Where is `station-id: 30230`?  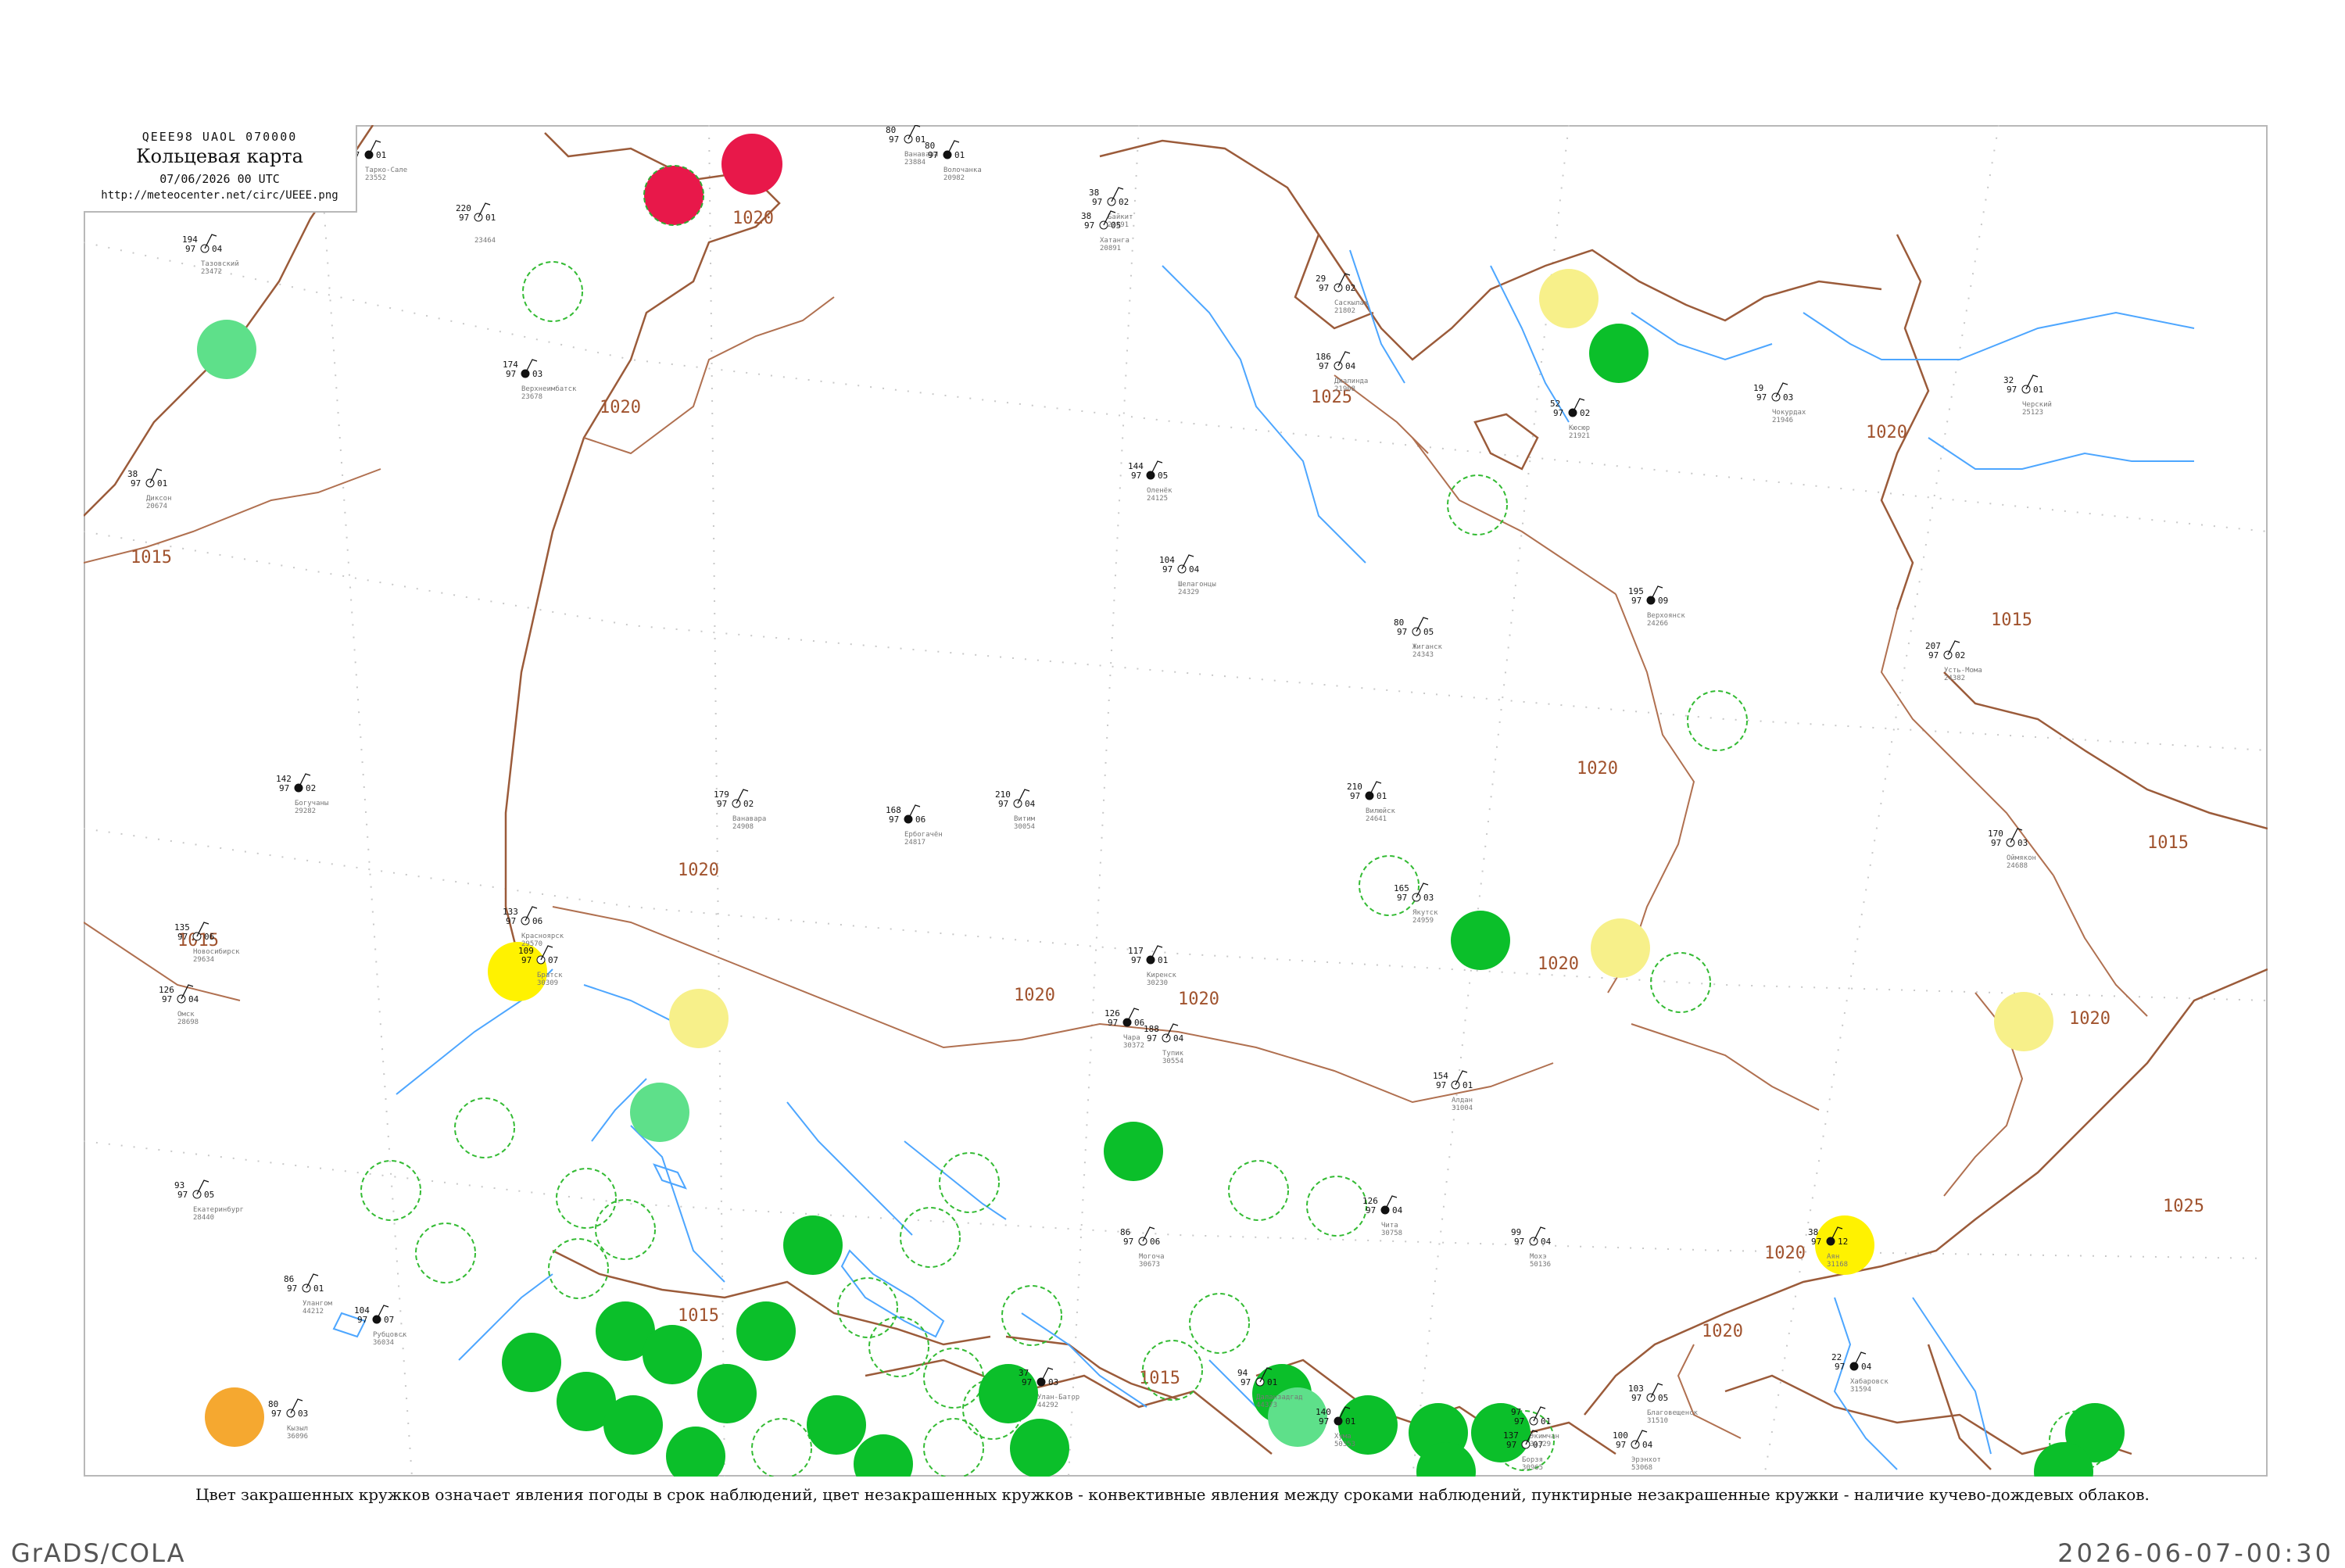 station-id: 30230 is located at coordinates (1157, 983).